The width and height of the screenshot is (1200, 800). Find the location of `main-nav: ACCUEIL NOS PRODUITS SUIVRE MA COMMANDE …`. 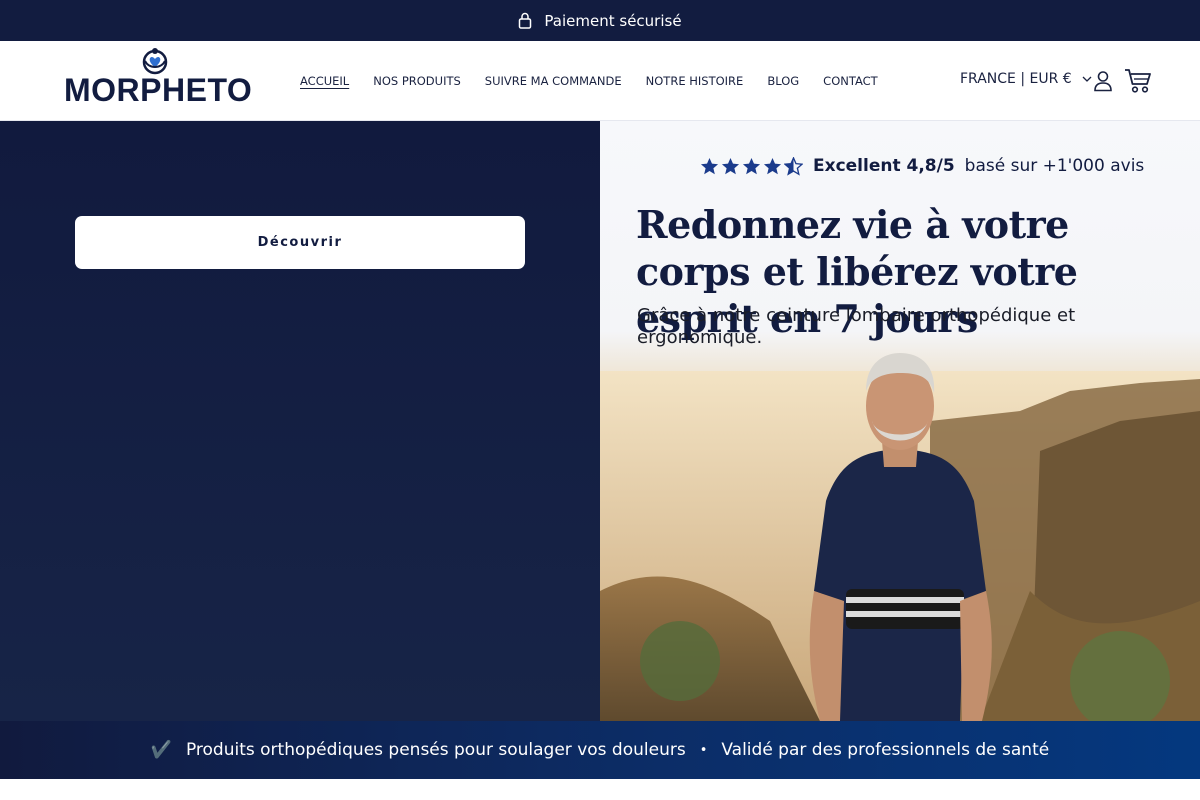

main-nav: ACCUEIL NOS PRODUITS SUIVRE MA COMMANDE … is located at coordinates (601, 81).